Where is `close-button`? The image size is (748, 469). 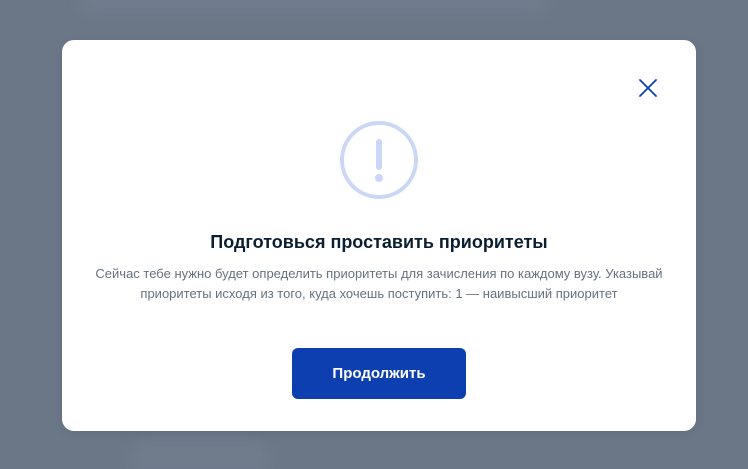 close-button is located at coordinates (648, 88).